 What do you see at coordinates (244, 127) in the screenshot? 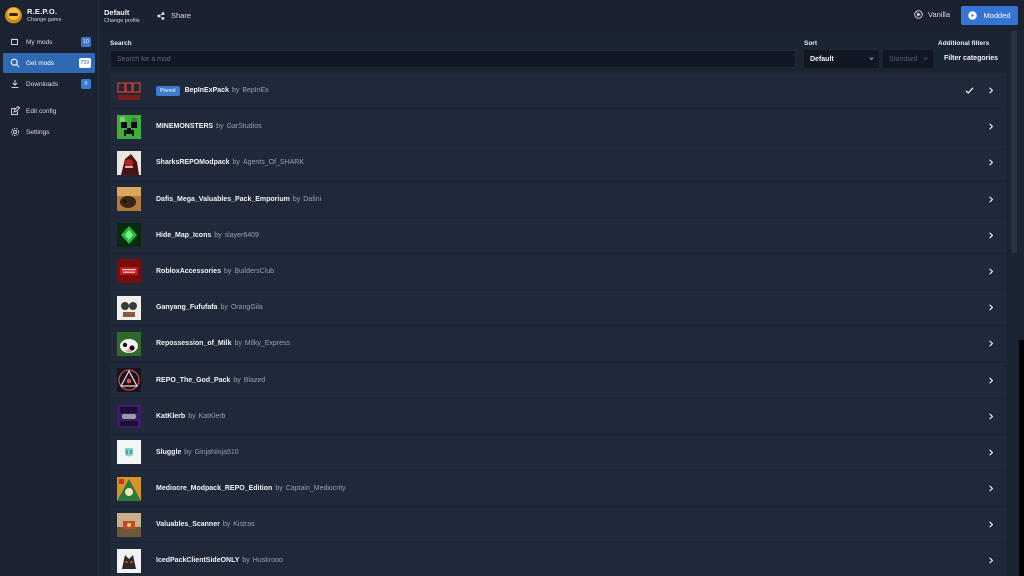
I see `mod-author: GarStudios` at bounding box center [244, 127].